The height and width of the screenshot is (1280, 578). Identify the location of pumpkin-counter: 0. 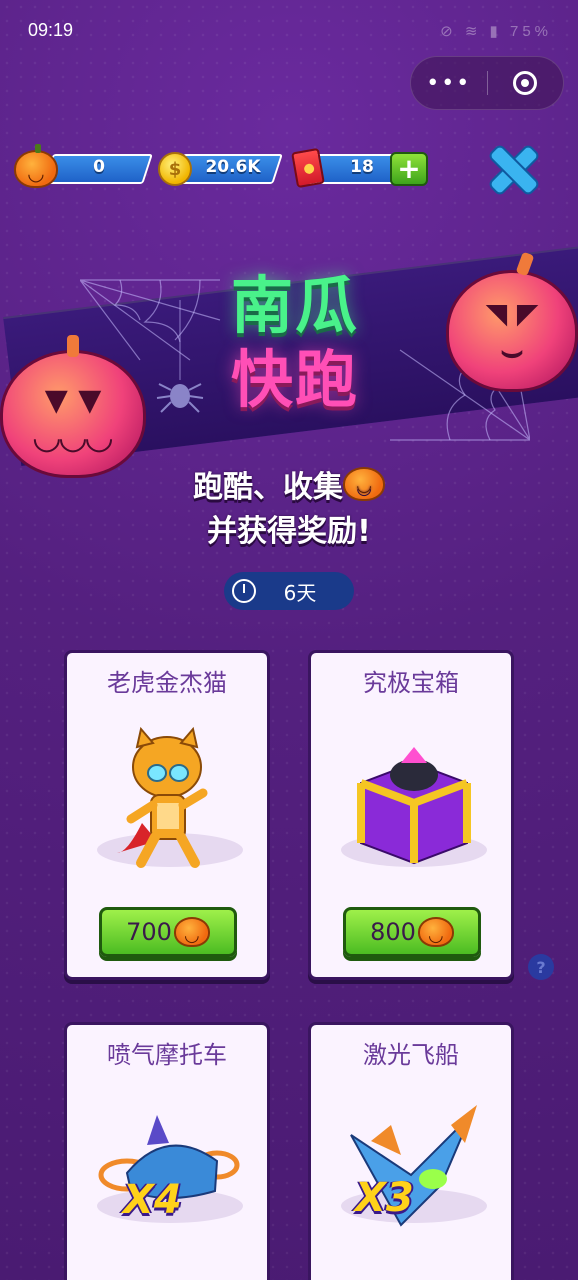
(84, 166).